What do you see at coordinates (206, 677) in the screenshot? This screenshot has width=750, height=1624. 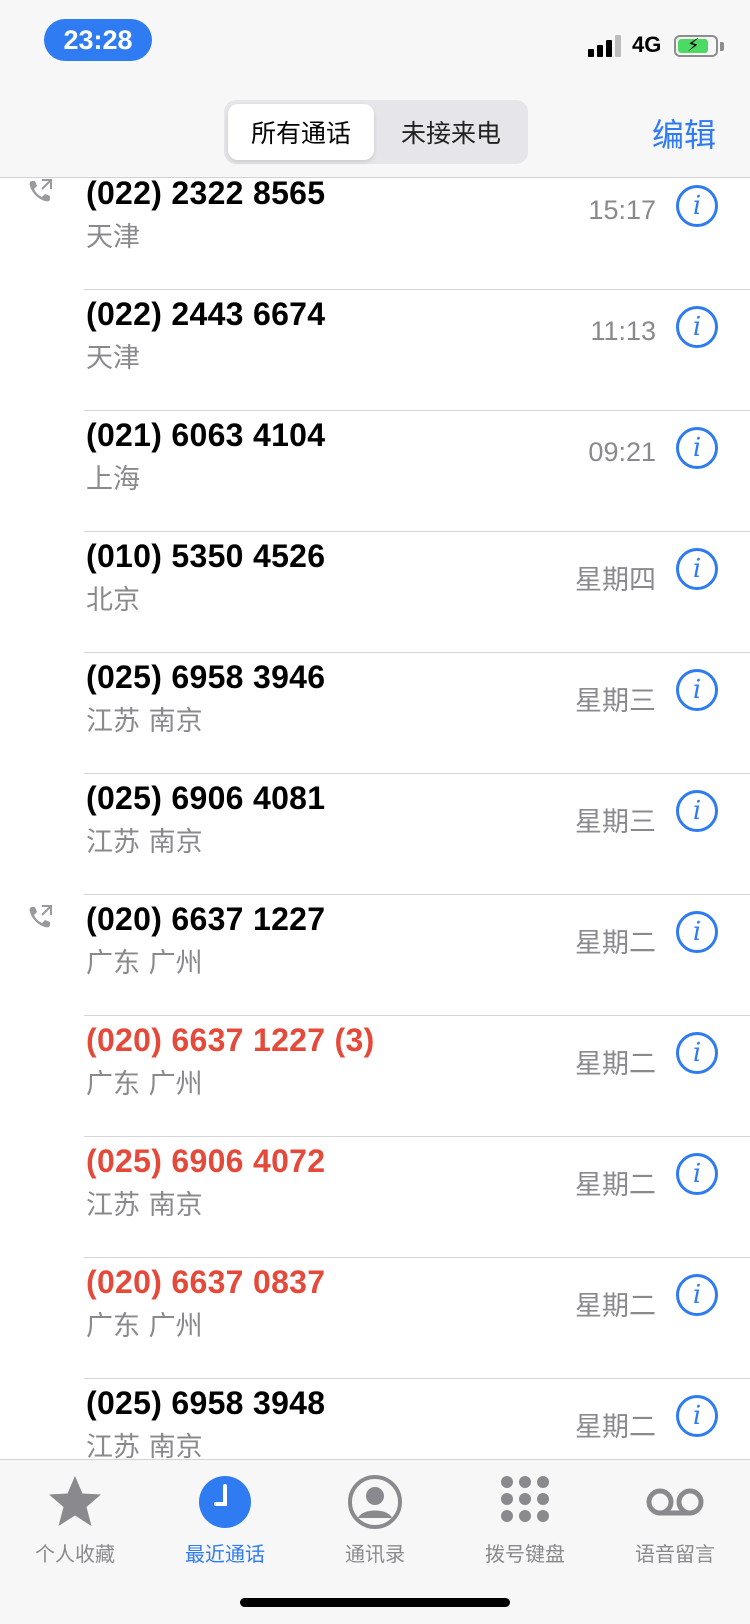 I see `call-number: (025) 6958 3946` at bounding box center [206, 677].